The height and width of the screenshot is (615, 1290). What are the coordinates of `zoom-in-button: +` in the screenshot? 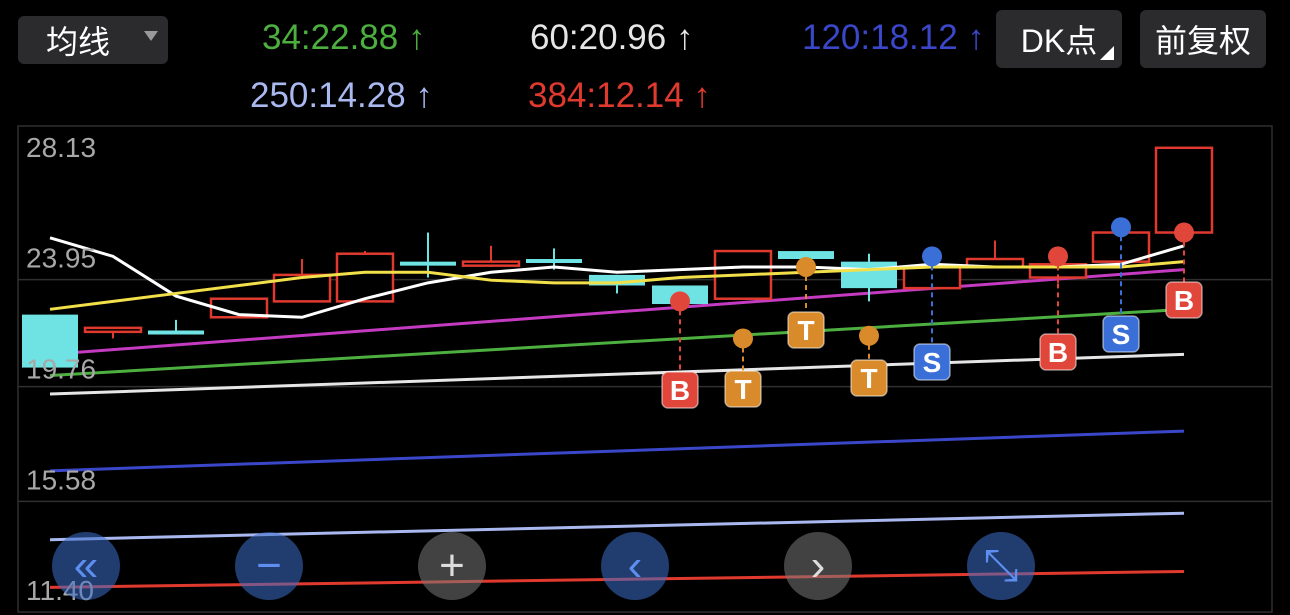 It's located at (452, 566).